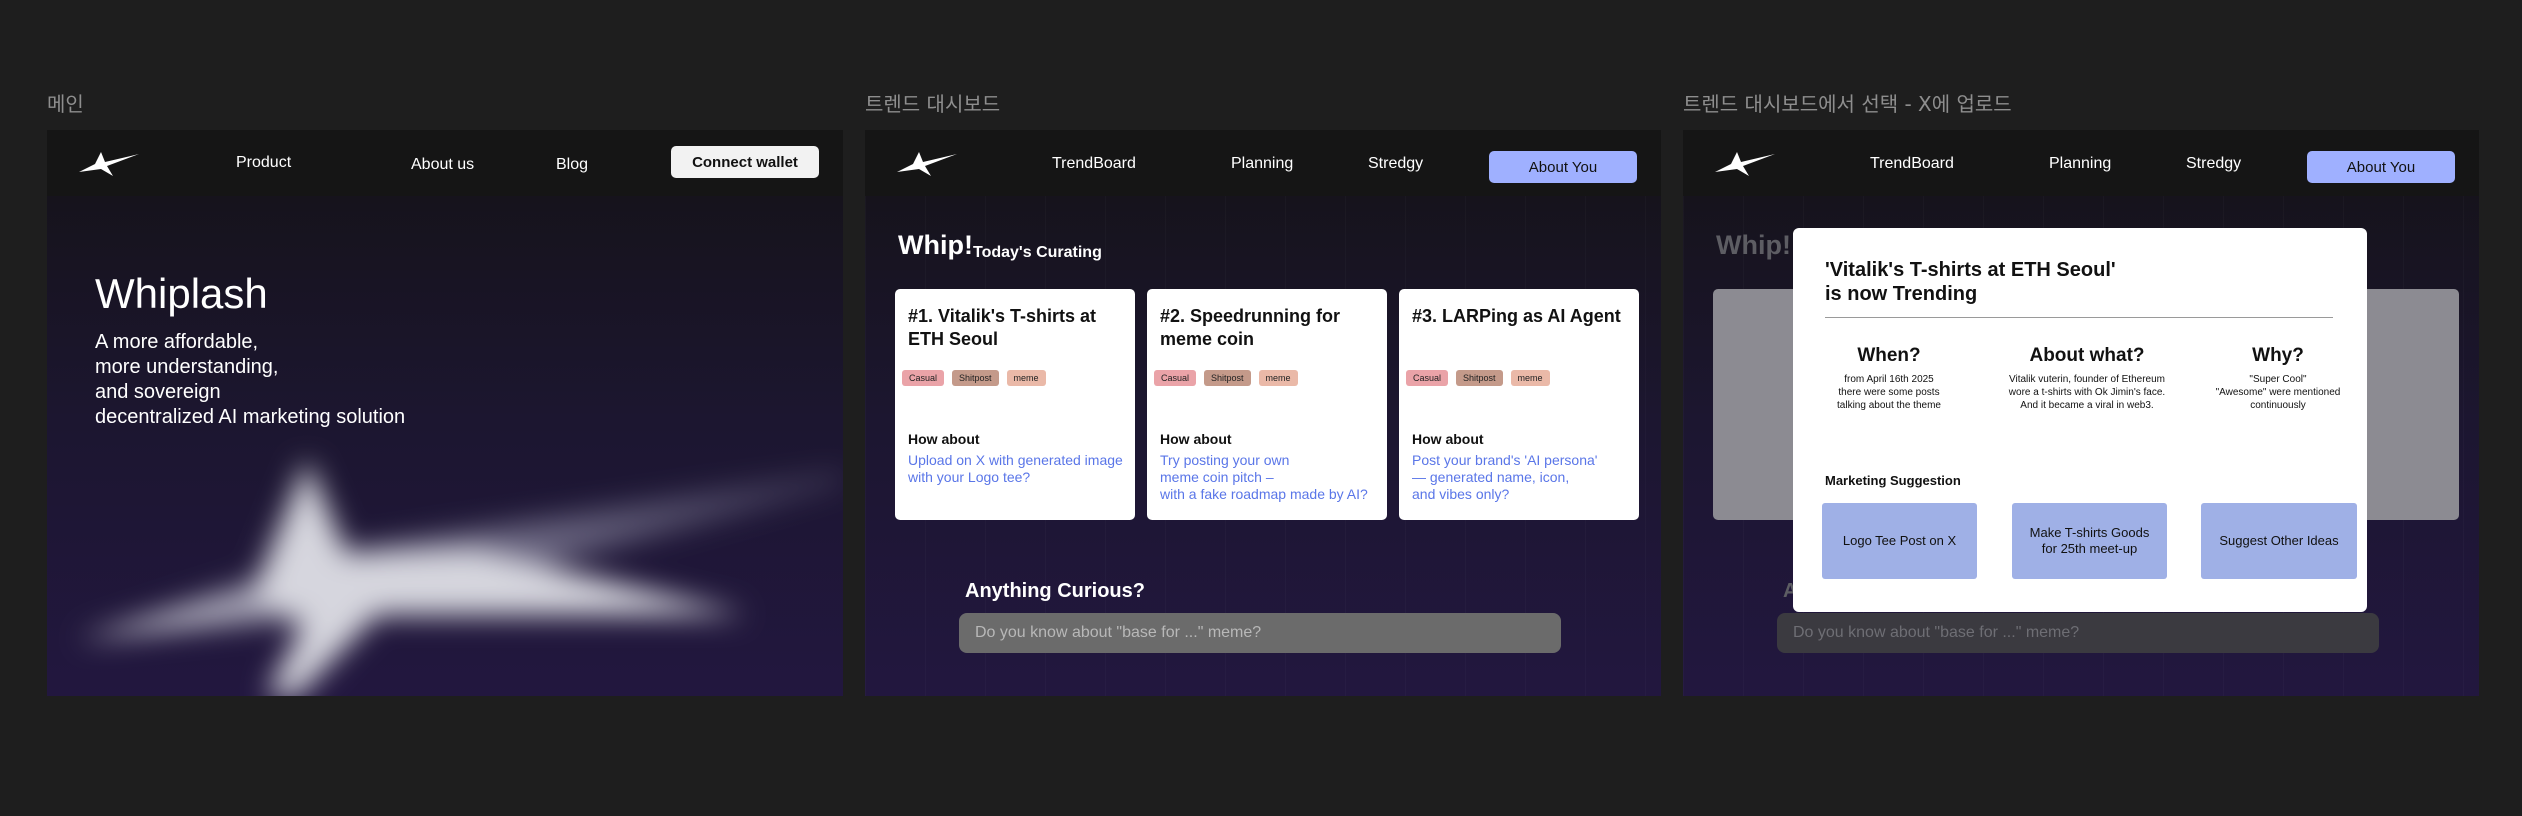 Image resolution: width=2522 pixels, height=816 pixels. I want to click on whip-heading-dimmed: Whip!, so click(1753, 245).